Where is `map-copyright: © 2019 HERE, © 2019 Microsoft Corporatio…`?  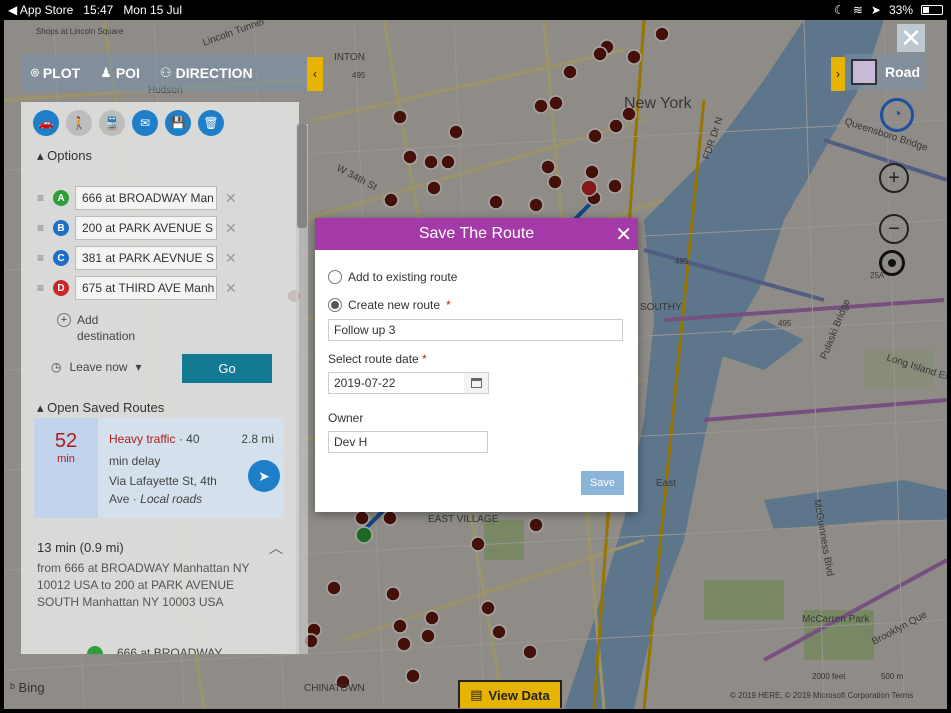
map-copyright: © 2019 HERE, © 2019 Microsoft Corporatio… is located at coordinates (822, 695).